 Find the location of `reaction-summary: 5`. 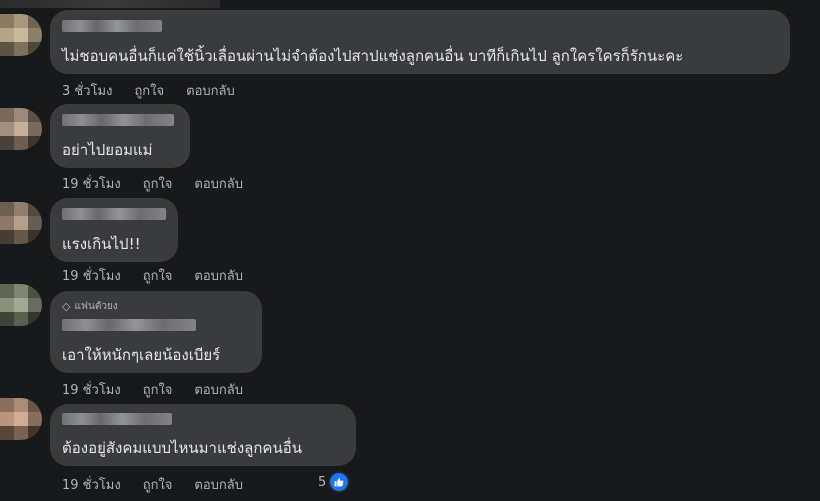

reaction-summary: 5 is located at coordinates (334, 482).